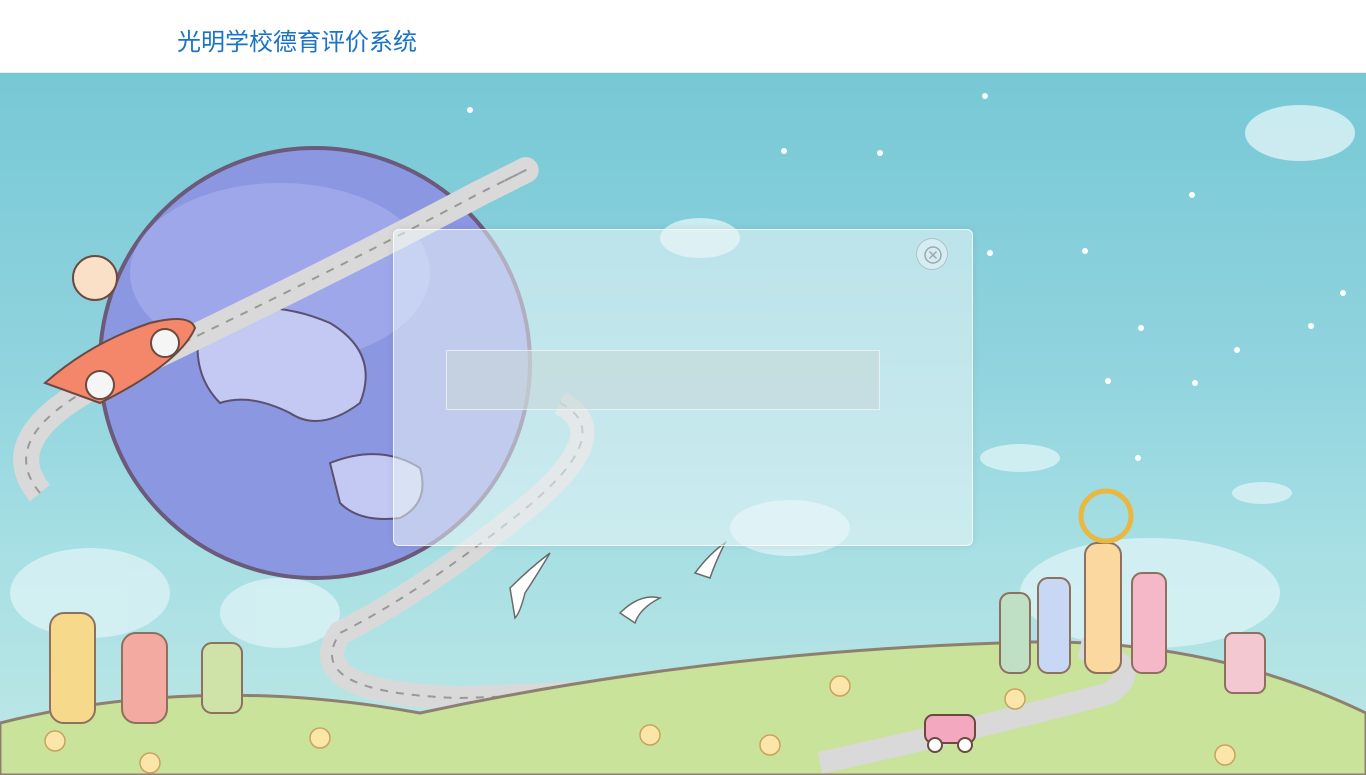 Image resolution: width=1366 pixels, height=775 pixels. Describe the element at coordinates (618, 582) in the screenshot. I see `birds` at that location.